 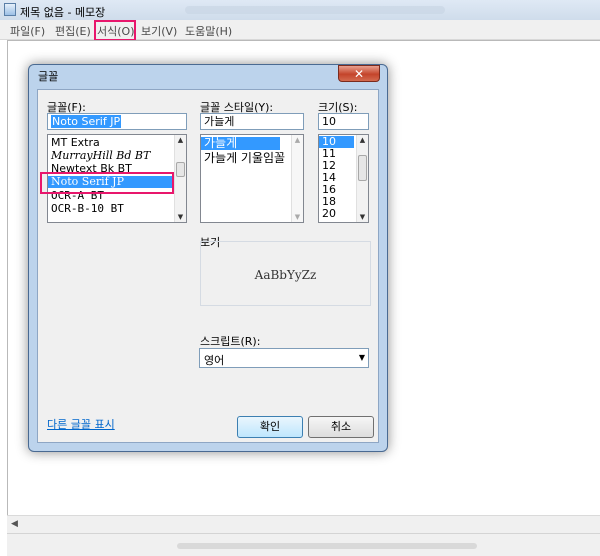 I want to click on preview-sample-text: AaBbYyZz, so click(x=285, y=275).